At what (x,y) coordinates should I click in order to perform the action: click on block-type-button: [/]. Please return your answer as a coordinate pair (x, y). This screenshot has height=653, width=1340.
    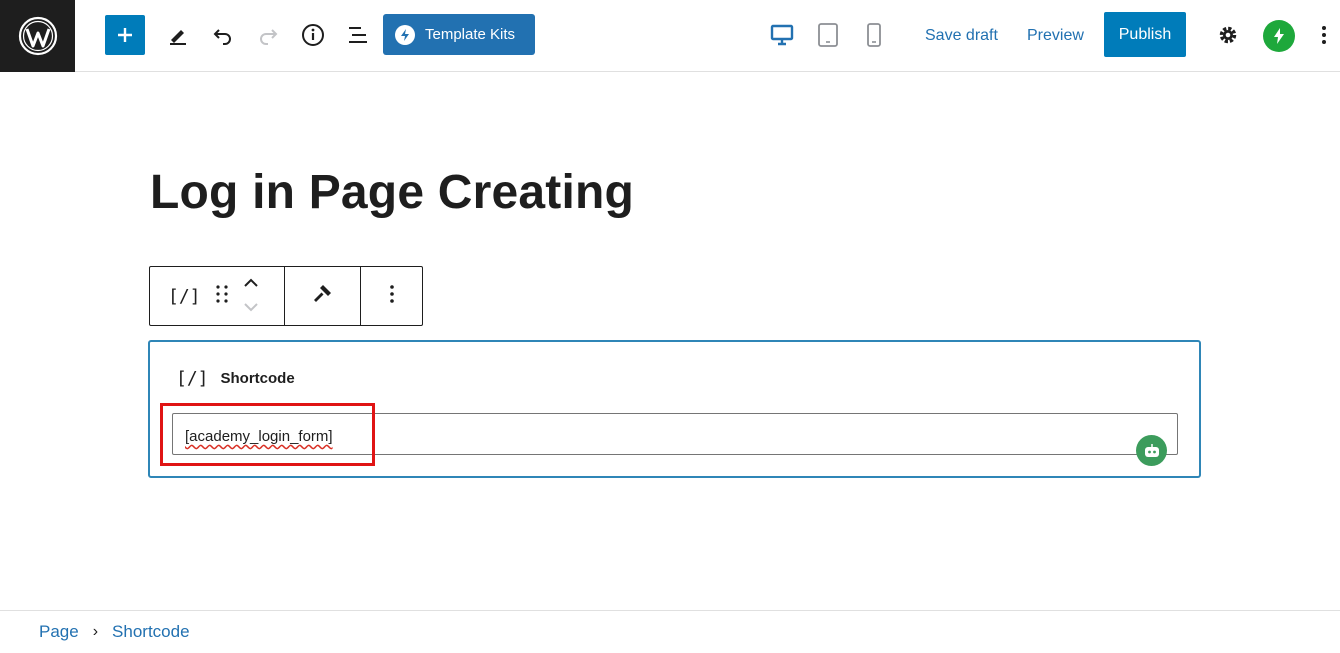
    Looking at the image, I should click on (184, 296).